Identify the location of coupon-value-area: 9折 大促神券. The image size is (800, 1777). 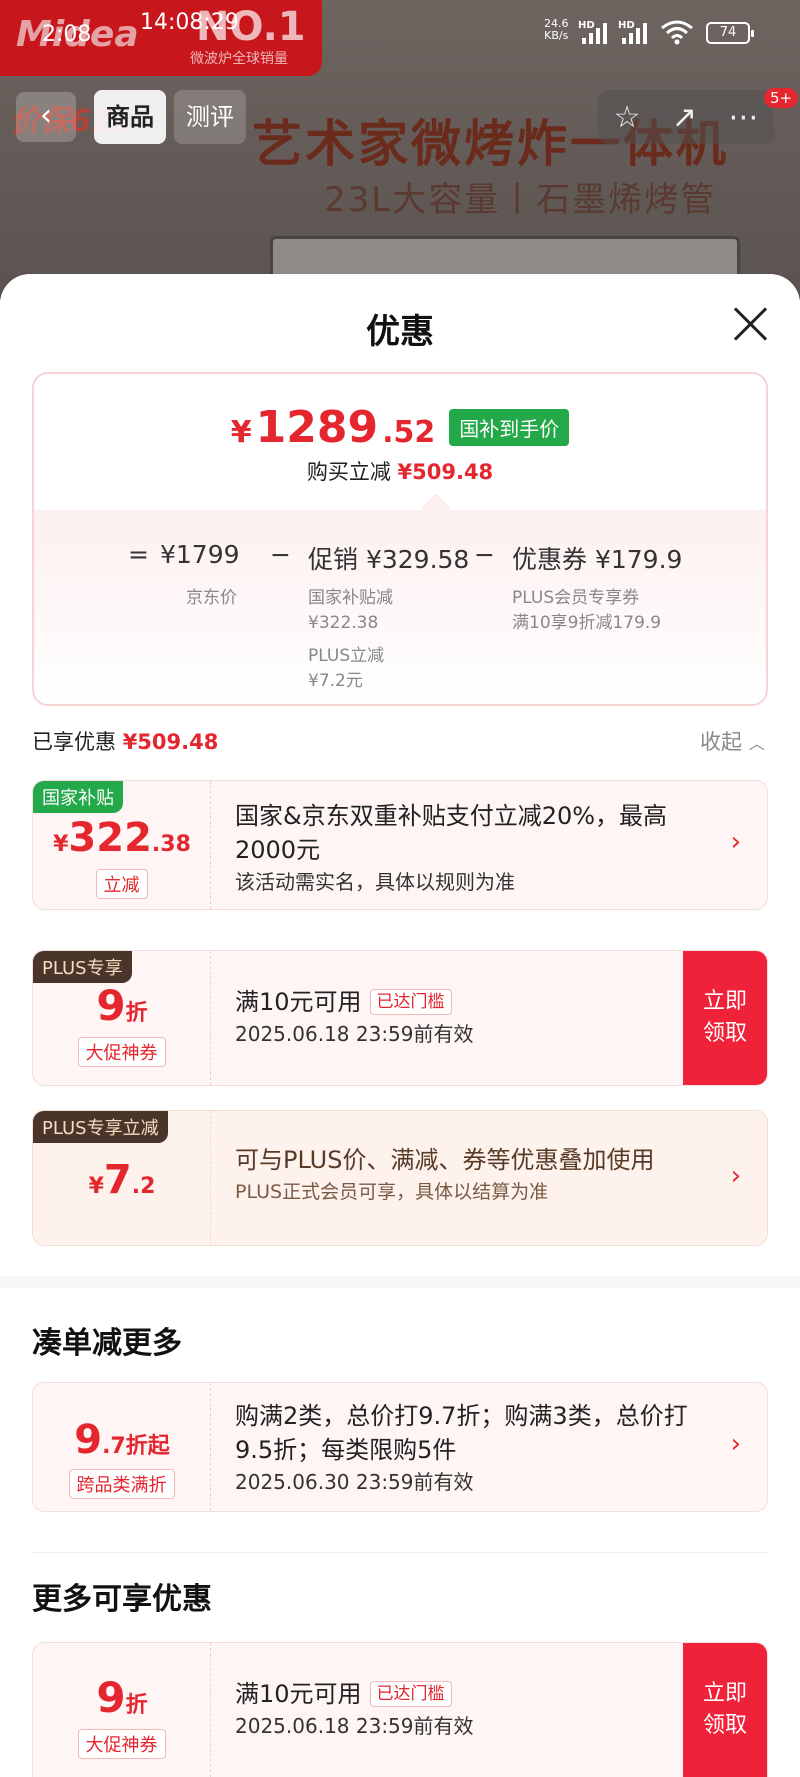
(122, 1710).